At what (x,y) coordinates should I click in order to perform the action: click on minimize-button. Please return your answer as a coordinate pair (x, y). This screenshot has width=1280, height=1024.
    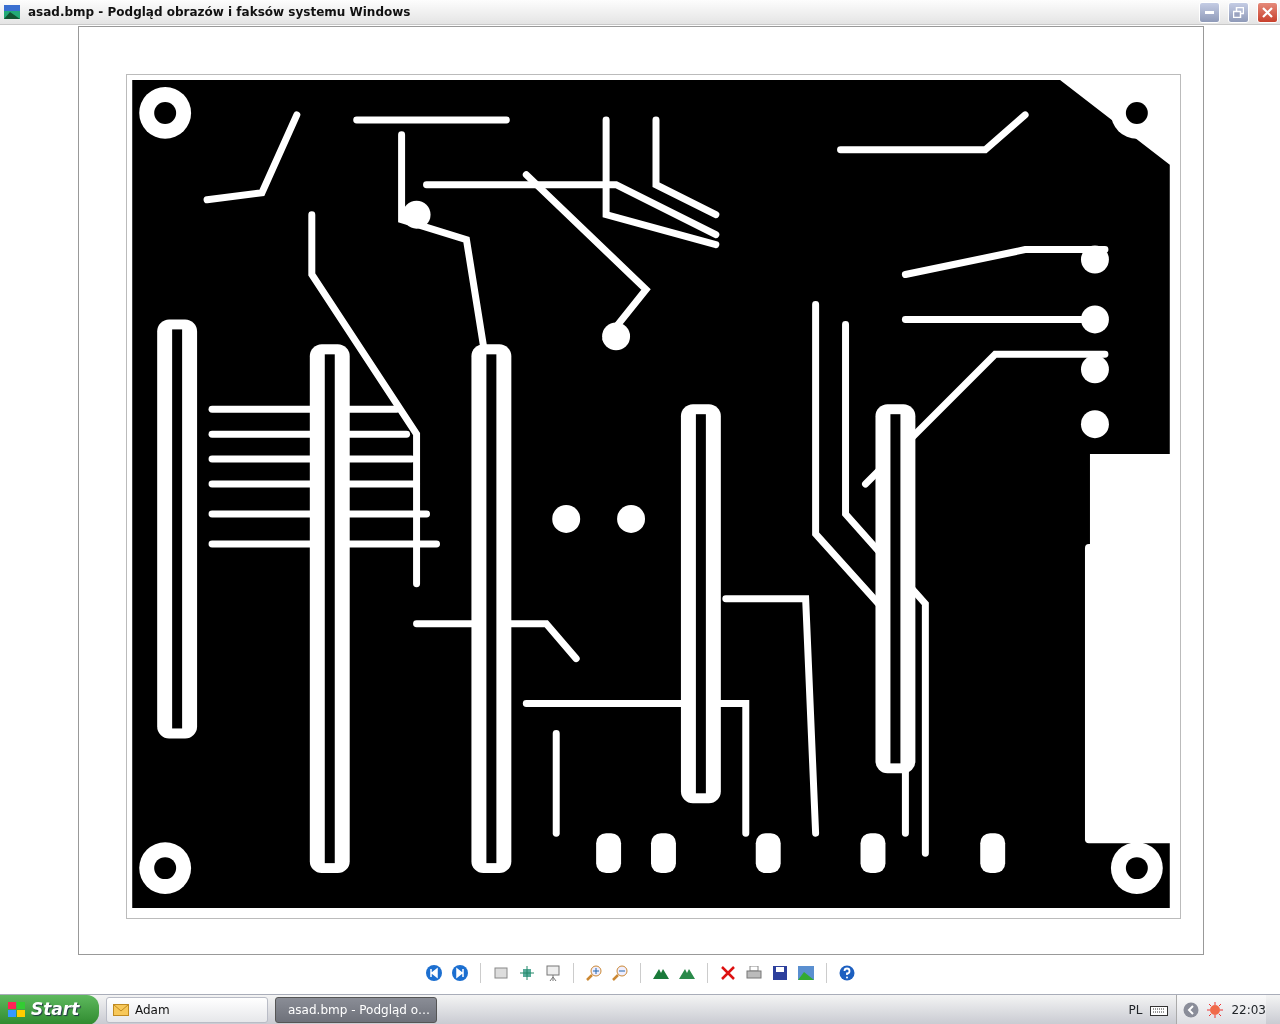
    Looking at the image, I should click on (1209, 12).